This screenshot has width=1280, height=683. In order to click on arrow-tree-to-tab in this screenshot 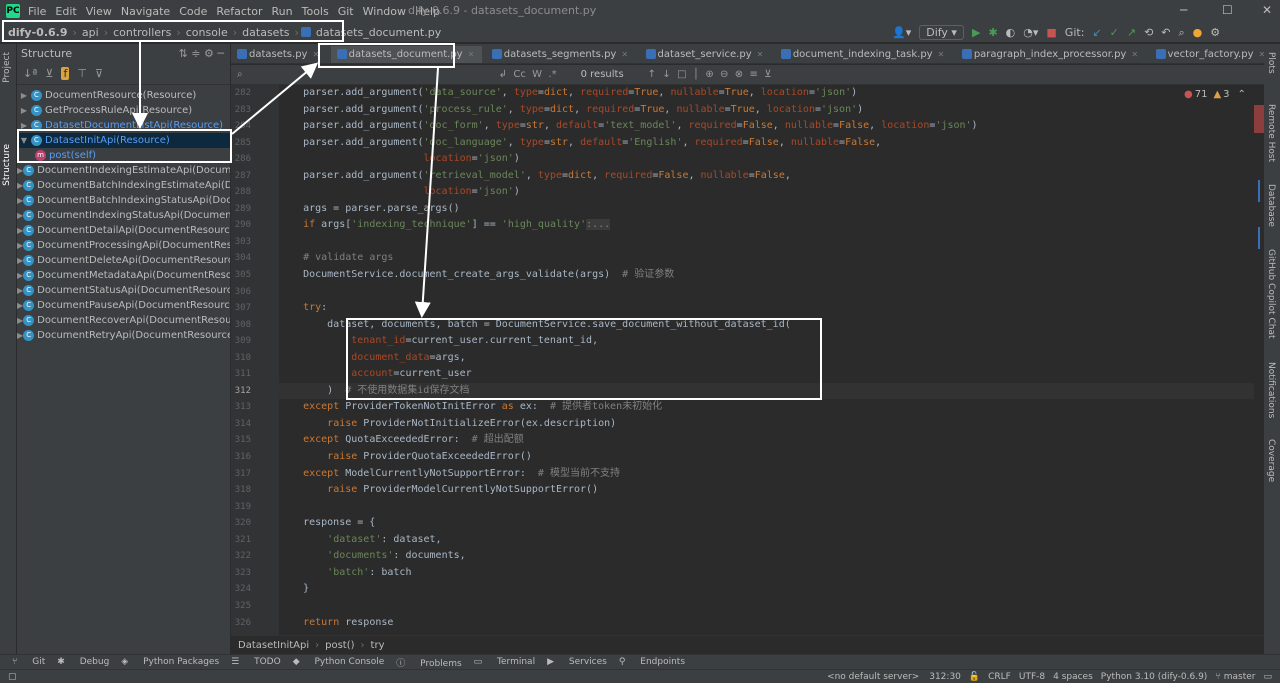, I will do `click(275, 98)`.